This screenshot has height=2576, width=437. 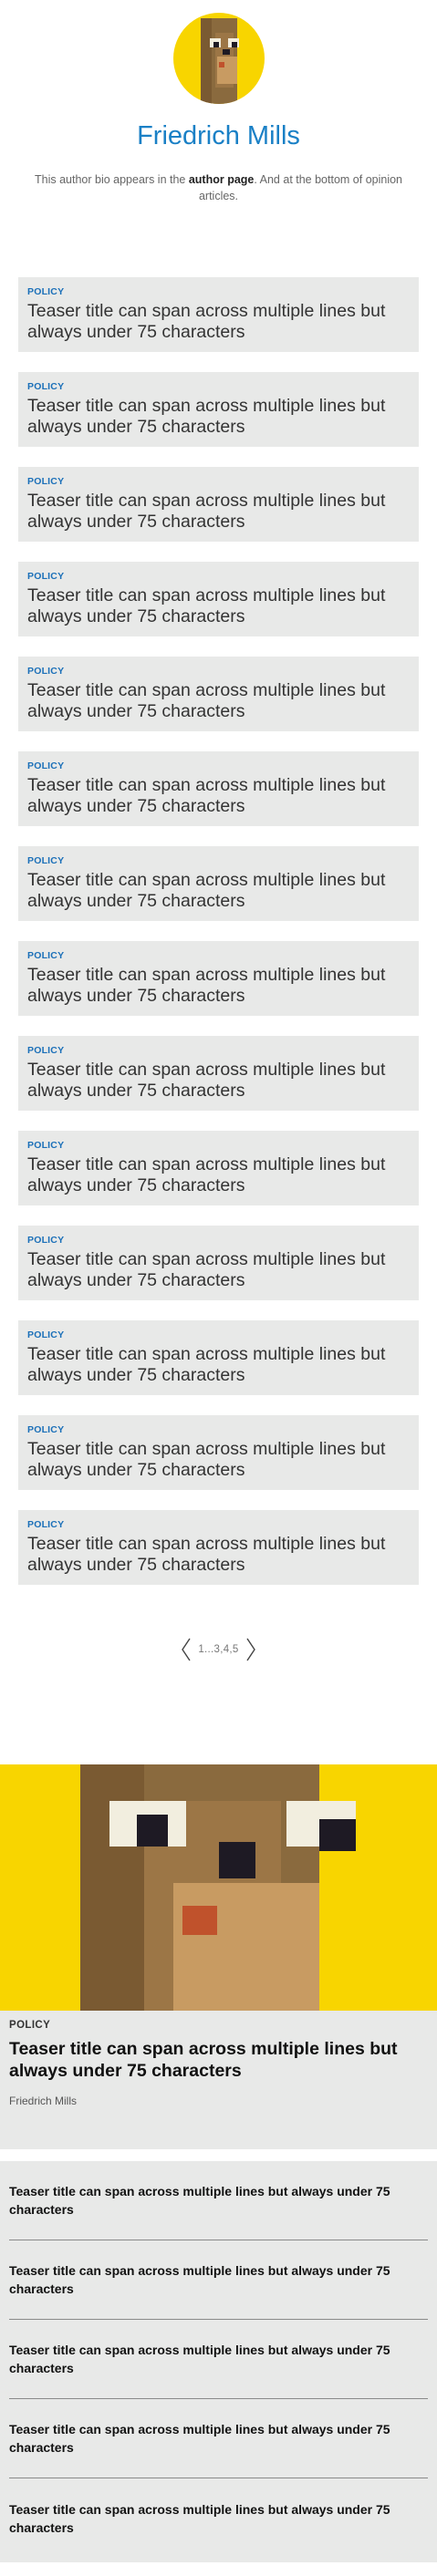 I want to click on featured-image, so click(x=218, y=1887).